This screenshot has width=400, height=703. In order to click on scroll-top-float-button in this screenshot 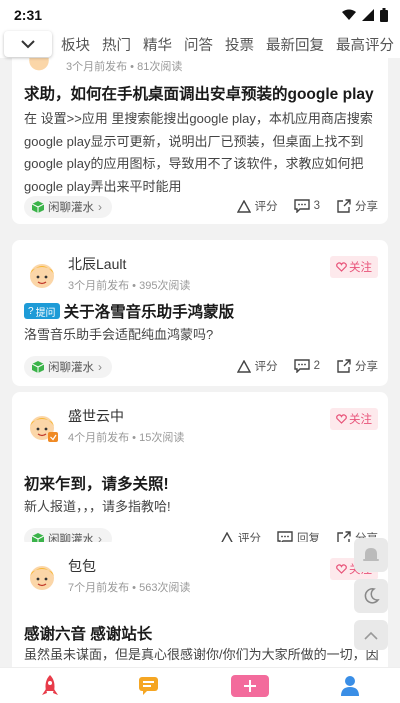, I will do `click(371, 635)`.